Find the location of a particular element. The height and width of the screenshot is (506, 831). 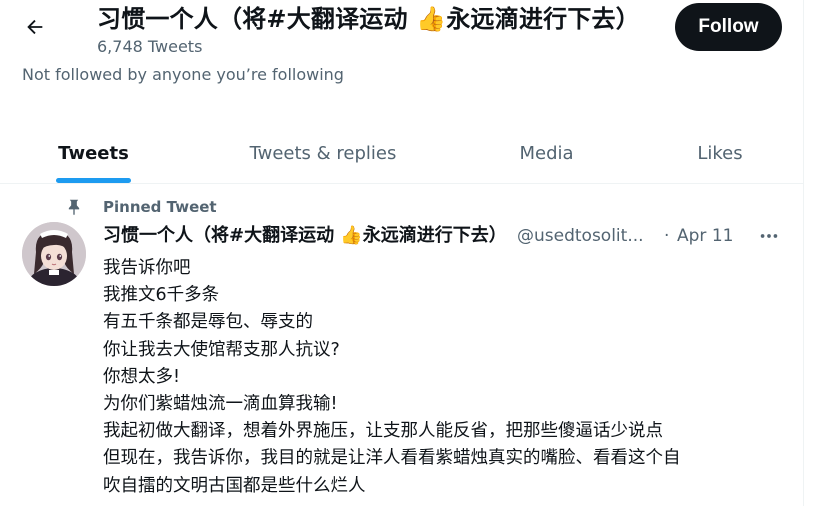

avatar is located at coordinates (54, 254).